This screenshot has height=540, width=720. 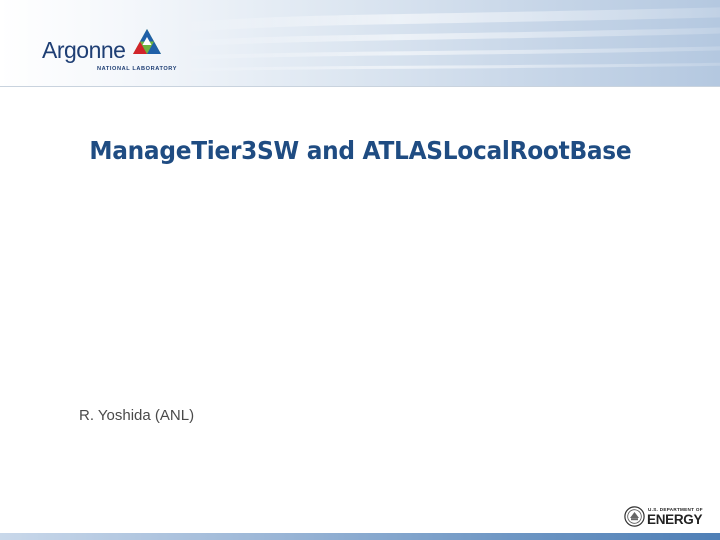 I want to click on argonne-triangle-logo-icon, so click(x=147, y=41).